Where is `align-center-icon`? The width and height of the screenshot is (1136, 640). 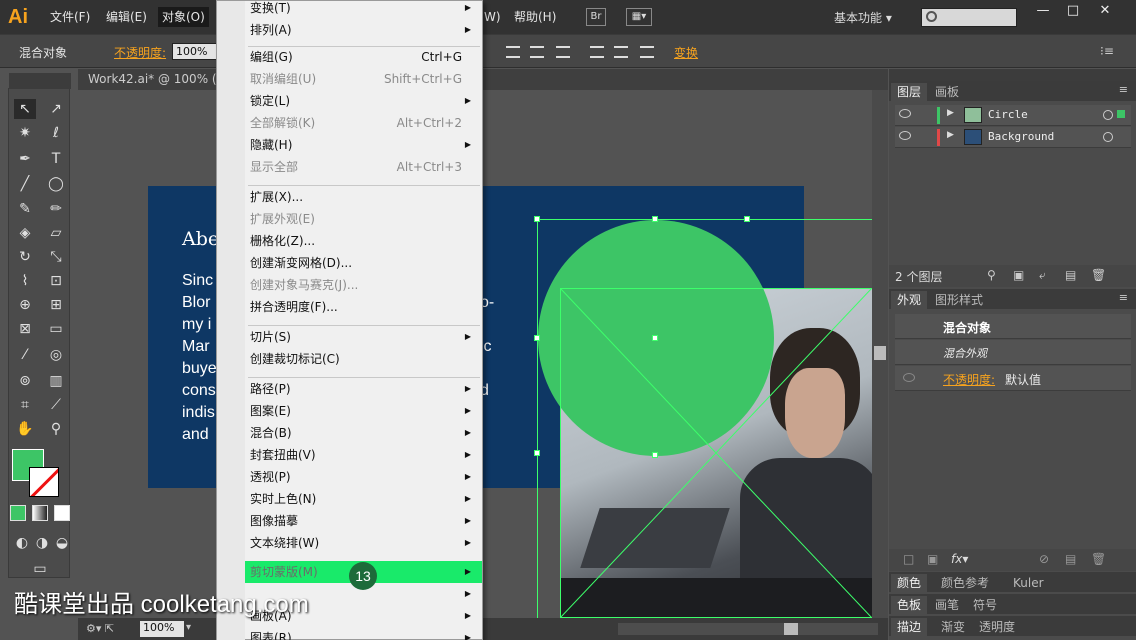 align-center-icon is located at coordinates (621, 52).